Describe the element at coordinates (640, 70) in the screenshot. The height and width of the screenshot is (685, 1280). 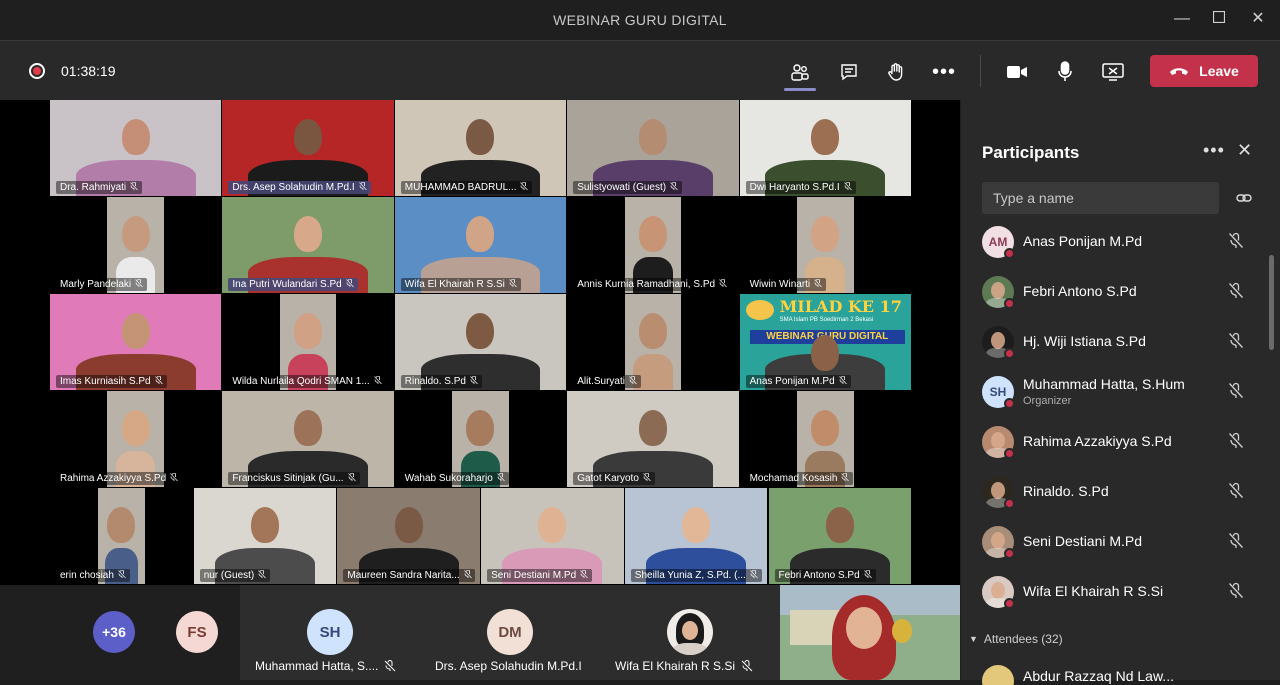
I see `meeting-toolbar: 01:38:19 ••• Leave` at that location.